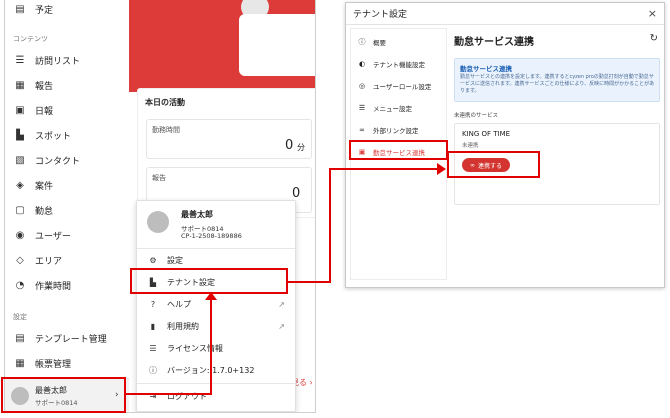  I want to click on list-icon: ☰, so click(20, 60).